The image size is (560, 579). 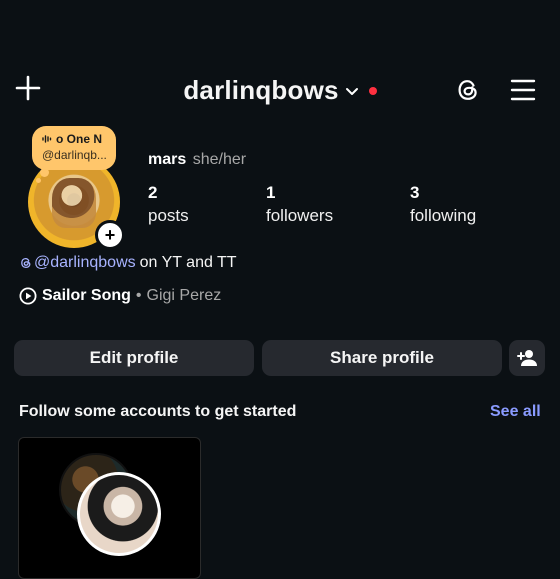 I want to click on note-bubble-tail, so click(x=38, y=180).